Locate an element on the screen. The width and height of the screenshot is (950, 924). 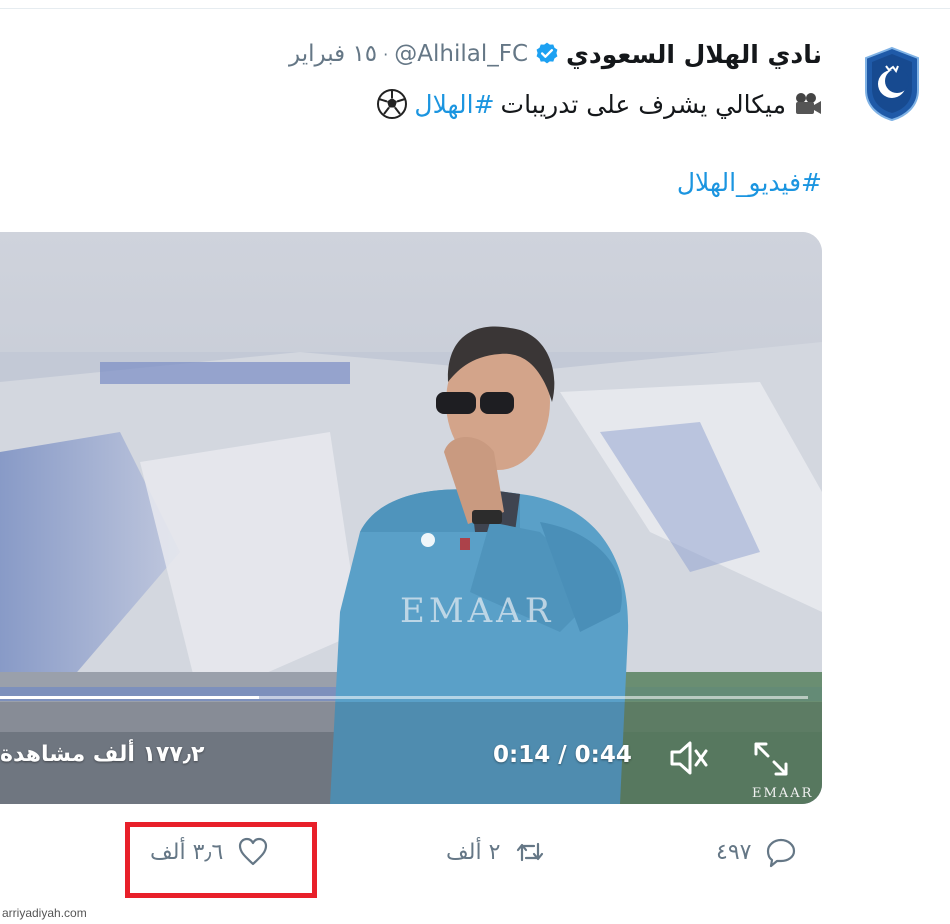
top-divider is located at coordinates (475, 8).